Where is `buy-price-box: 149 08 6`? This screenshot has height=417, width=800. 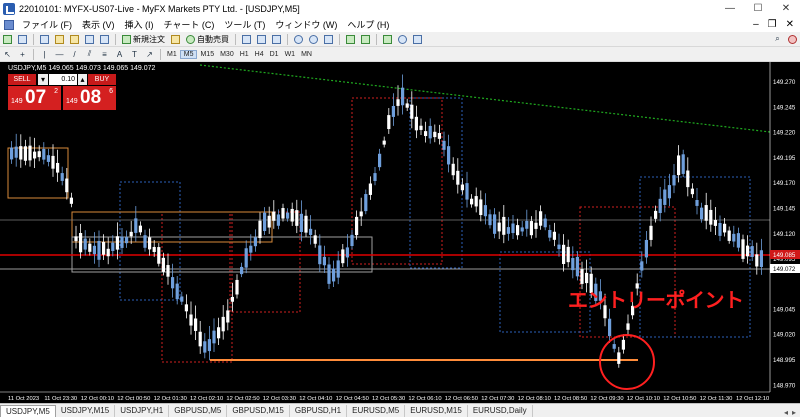
buy-price-box: 149 08 6 is located at coordinates (89, 98).